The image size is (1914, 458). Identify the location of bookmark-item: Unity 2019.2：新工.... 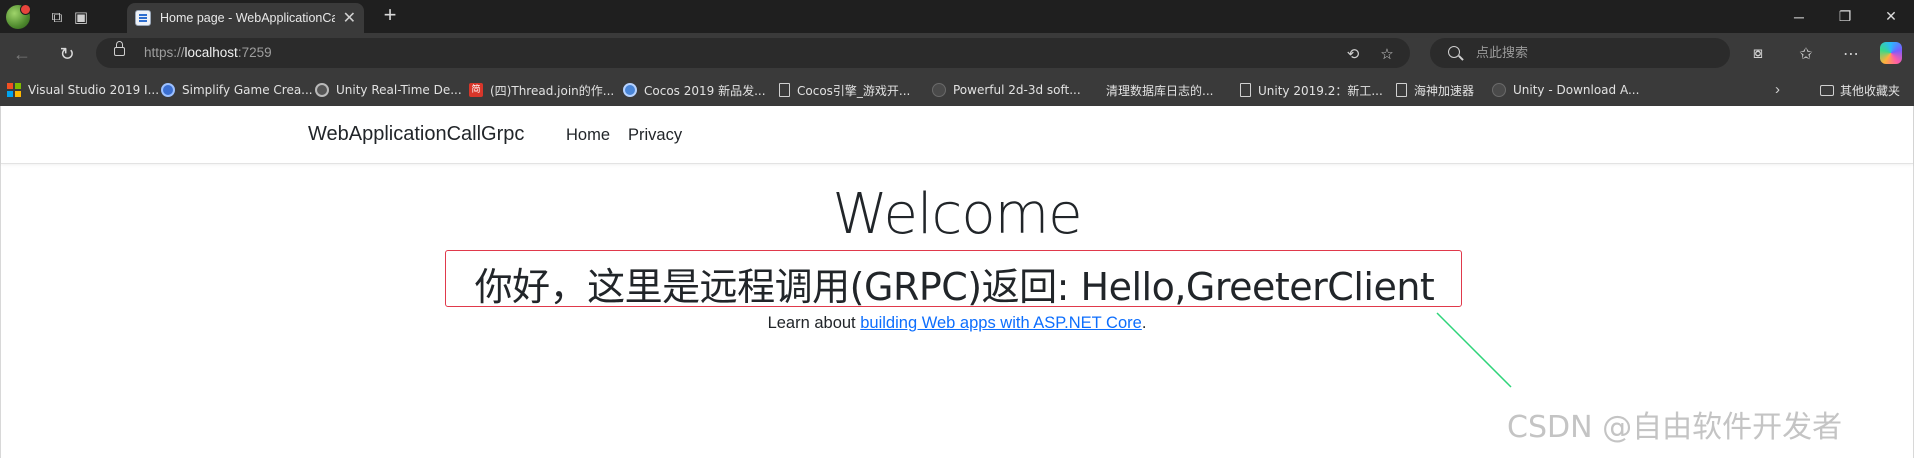
(1311, 90).